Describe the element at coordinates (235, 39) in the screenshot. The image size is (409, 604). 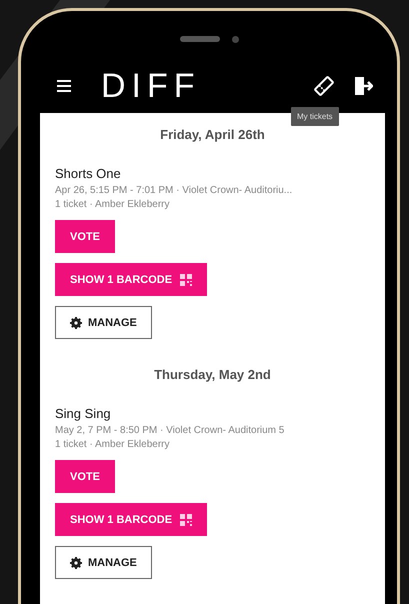
I see `camera-dot` at that location.